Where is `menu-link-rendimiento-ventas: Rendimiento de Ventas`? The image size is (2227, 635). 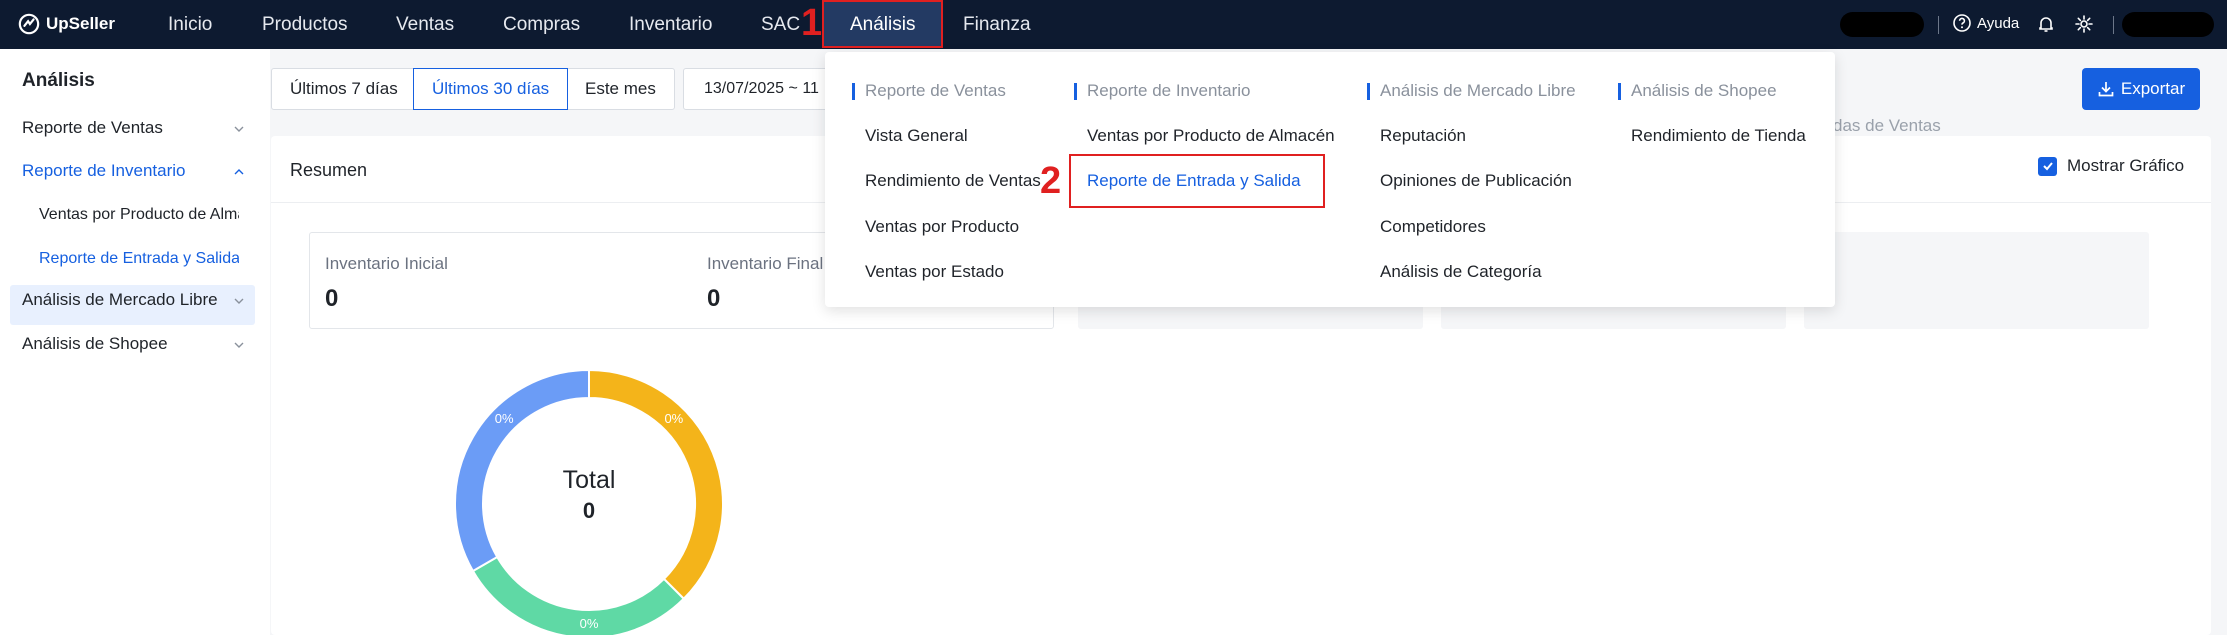 menu-link-rendimiento-ventas: Rendimiento de Ventas is located at coordinates (953, 181).